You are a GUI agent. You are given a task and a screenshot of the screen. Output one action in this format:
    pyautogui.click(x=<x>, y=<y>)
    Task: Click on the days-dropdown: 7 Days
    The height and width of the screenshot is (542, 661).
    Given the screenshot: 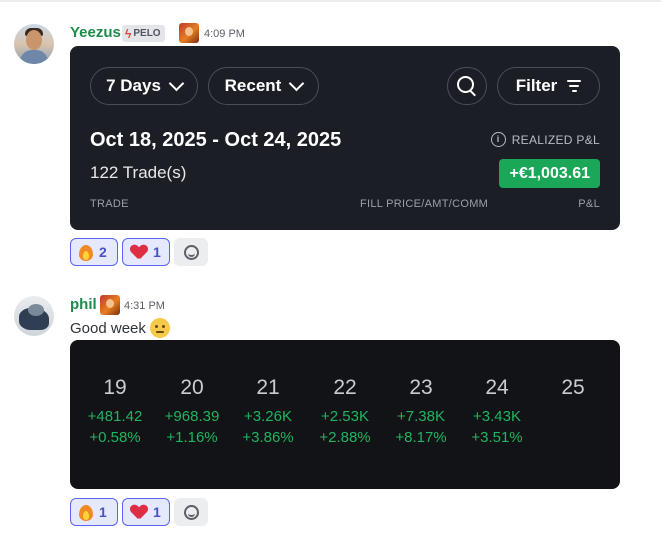 What is the action you would take?
    pyautogui.click(x=144, y=86)
    